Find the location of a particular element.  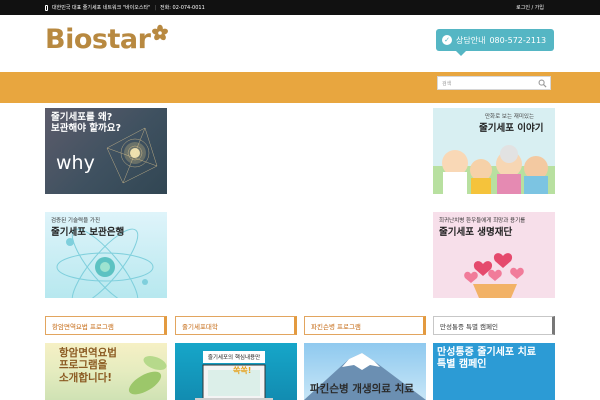

banner-stemcell-bank: 검증된 기술력을 가진 줄기세포 보관은행 is located at coordinates (106, 255).